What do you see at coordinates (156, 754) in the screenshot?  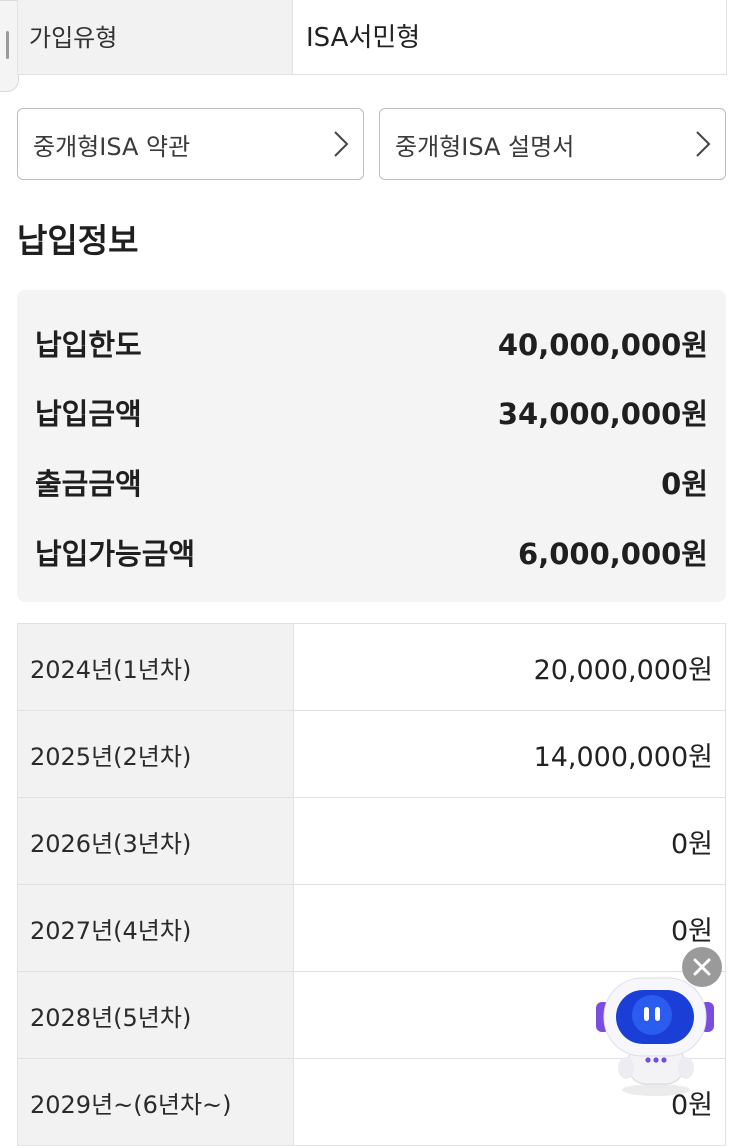 I see `year-cell: 2025년(2년차)` at bounding box center [156, 754].